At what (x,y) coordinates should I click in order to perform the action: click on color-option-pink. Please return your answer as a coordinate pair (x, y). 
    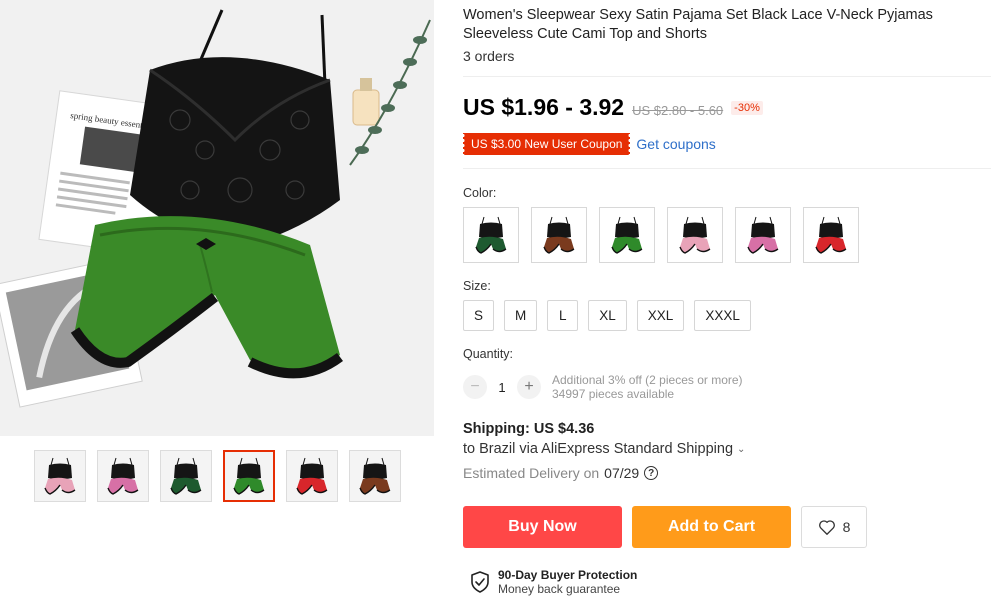
    Looking at the image, I should click on (695, 235).